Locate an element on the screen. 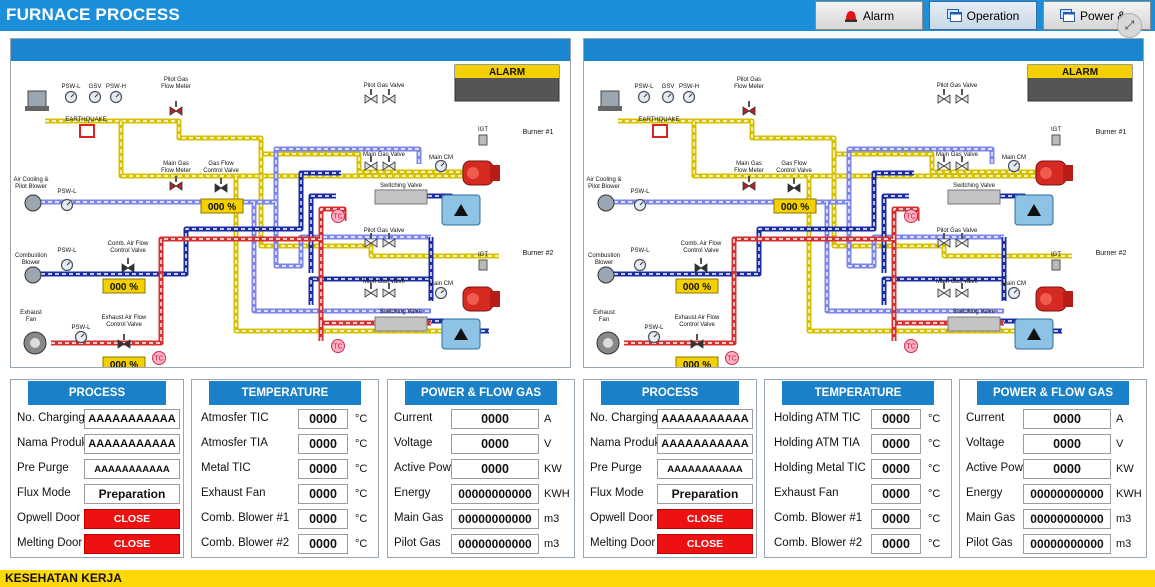  operation-button-label: Operation is located at coordinates (993, 15).